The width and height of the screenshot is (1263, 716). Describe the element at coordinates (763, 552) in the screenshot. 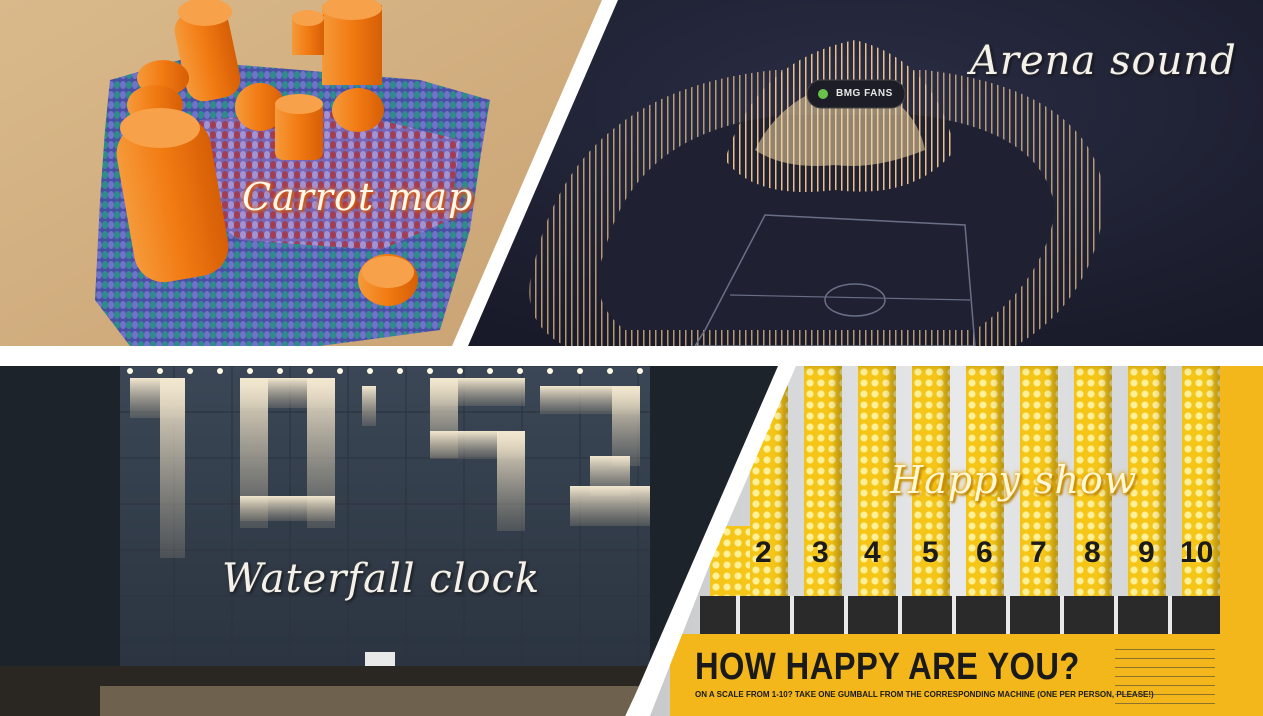

I see `tube-number: 2` at that location.